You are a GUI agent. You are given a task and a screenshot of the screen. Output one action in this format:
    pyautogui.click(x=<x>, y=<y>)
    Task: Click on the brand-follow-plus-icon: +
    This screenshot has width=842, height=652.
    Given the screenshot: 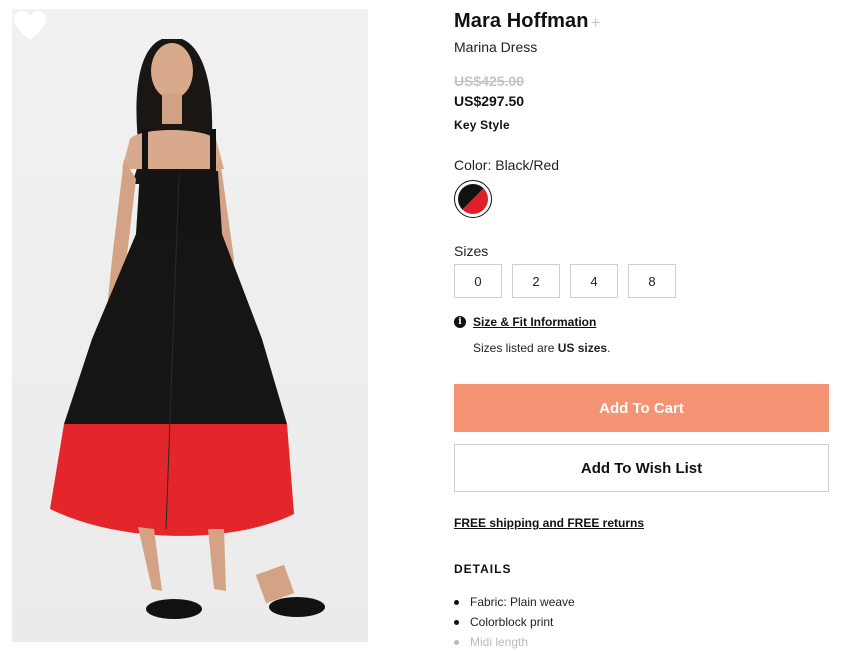 What is the action you would take?
    pyautogui.click(x=596, y=23)
    